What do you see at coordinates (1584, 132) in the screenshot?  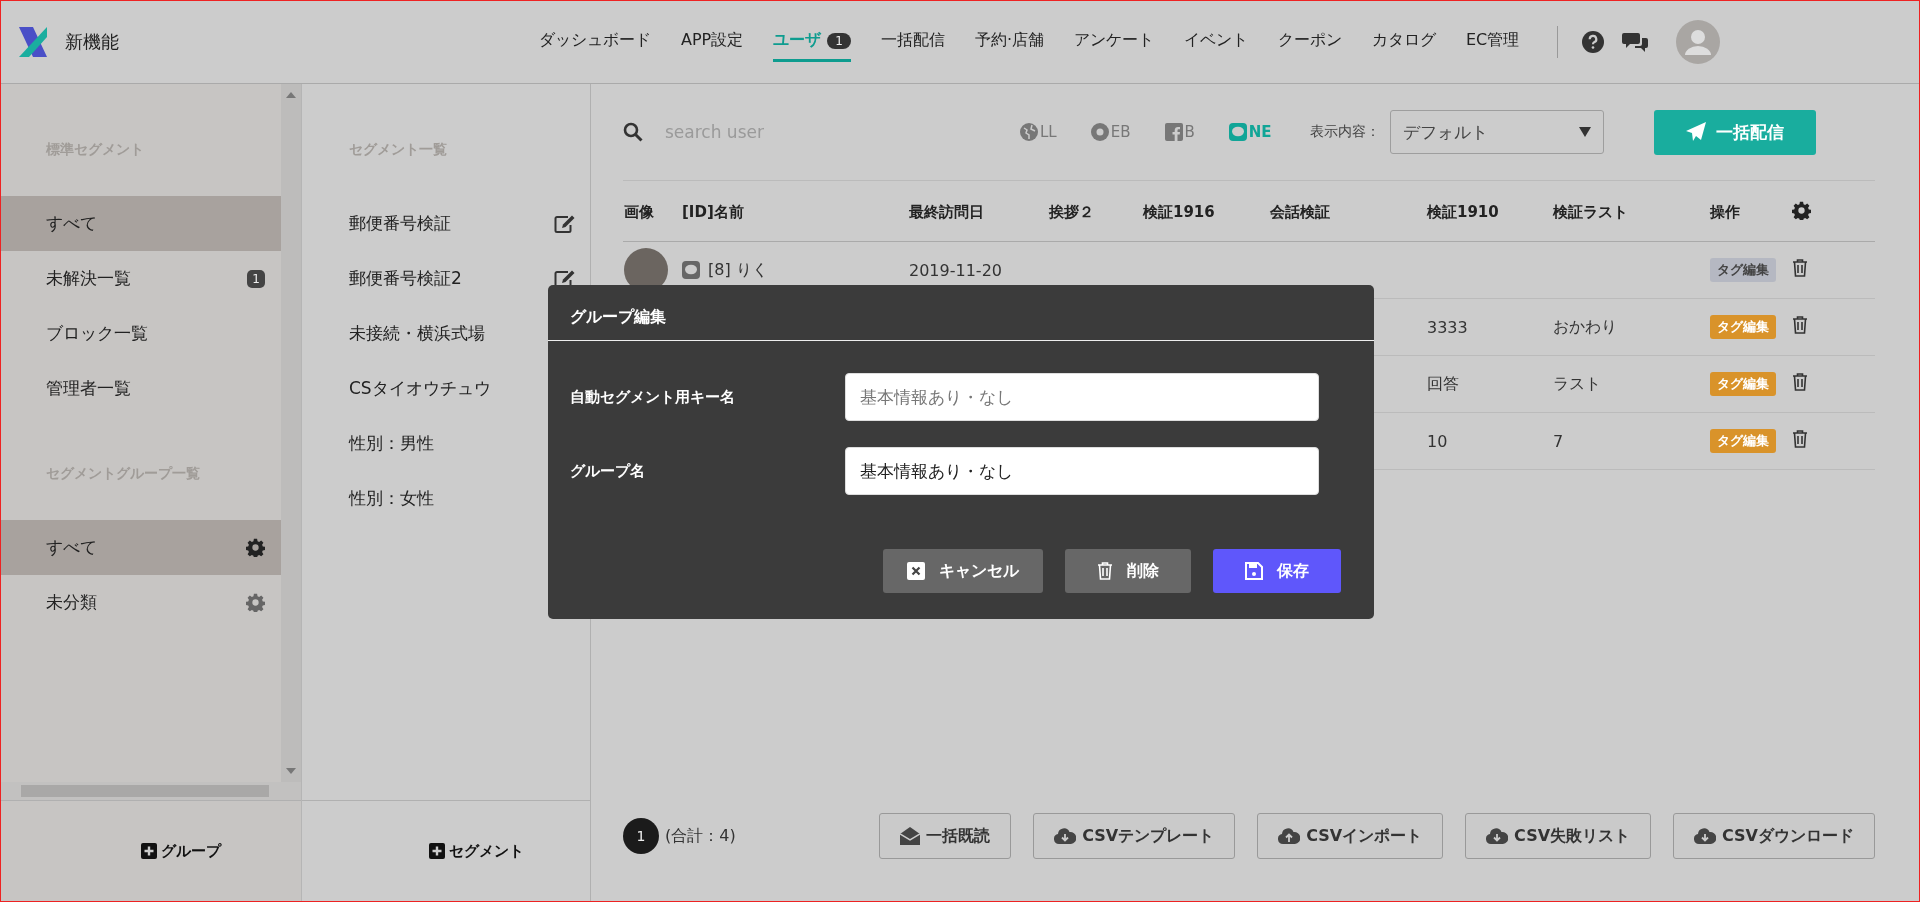 I see `dropdown-caret-icon` at bounding box center [1584, 132].